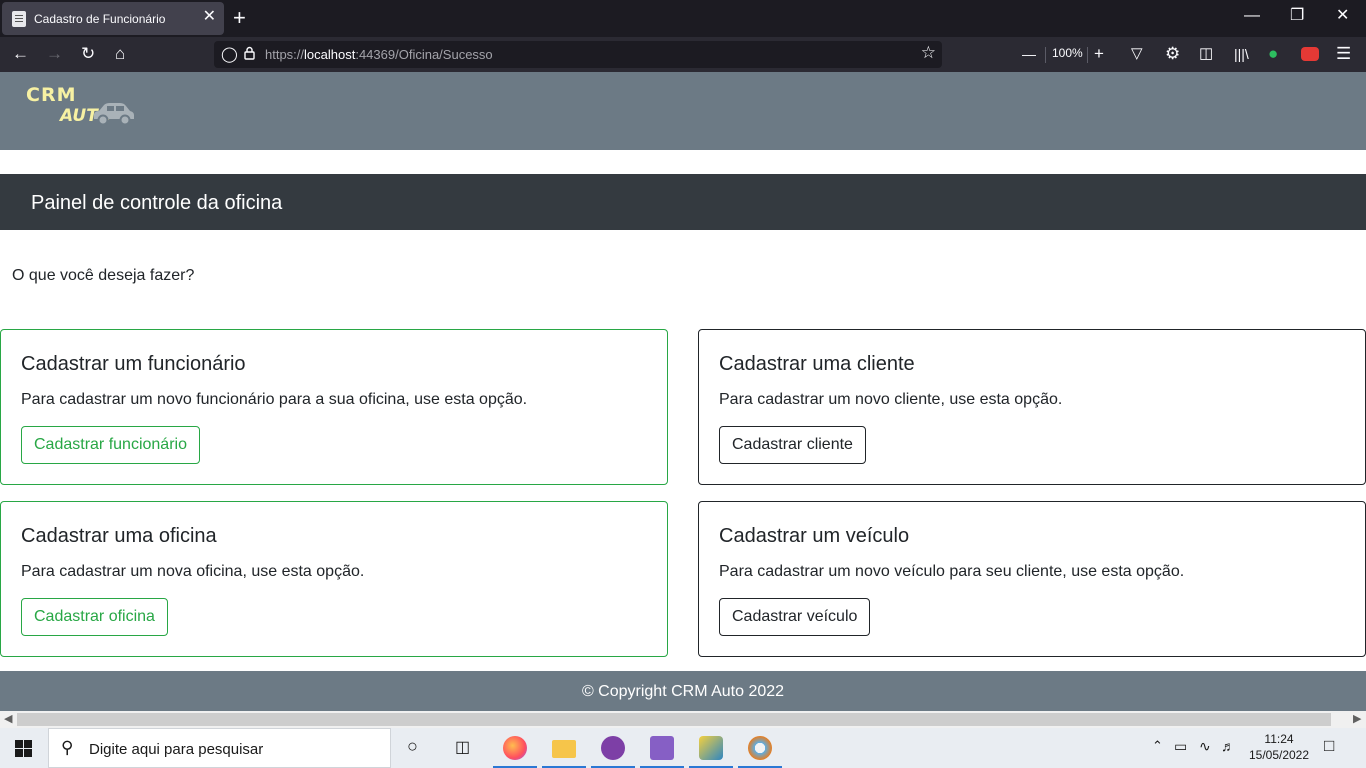  Describe the element at coordinates (683, 18) in the screenshot. I see `browser-tab-strip: Cadastro de Funcionário ✕ + — ❐ ✕` at that location.